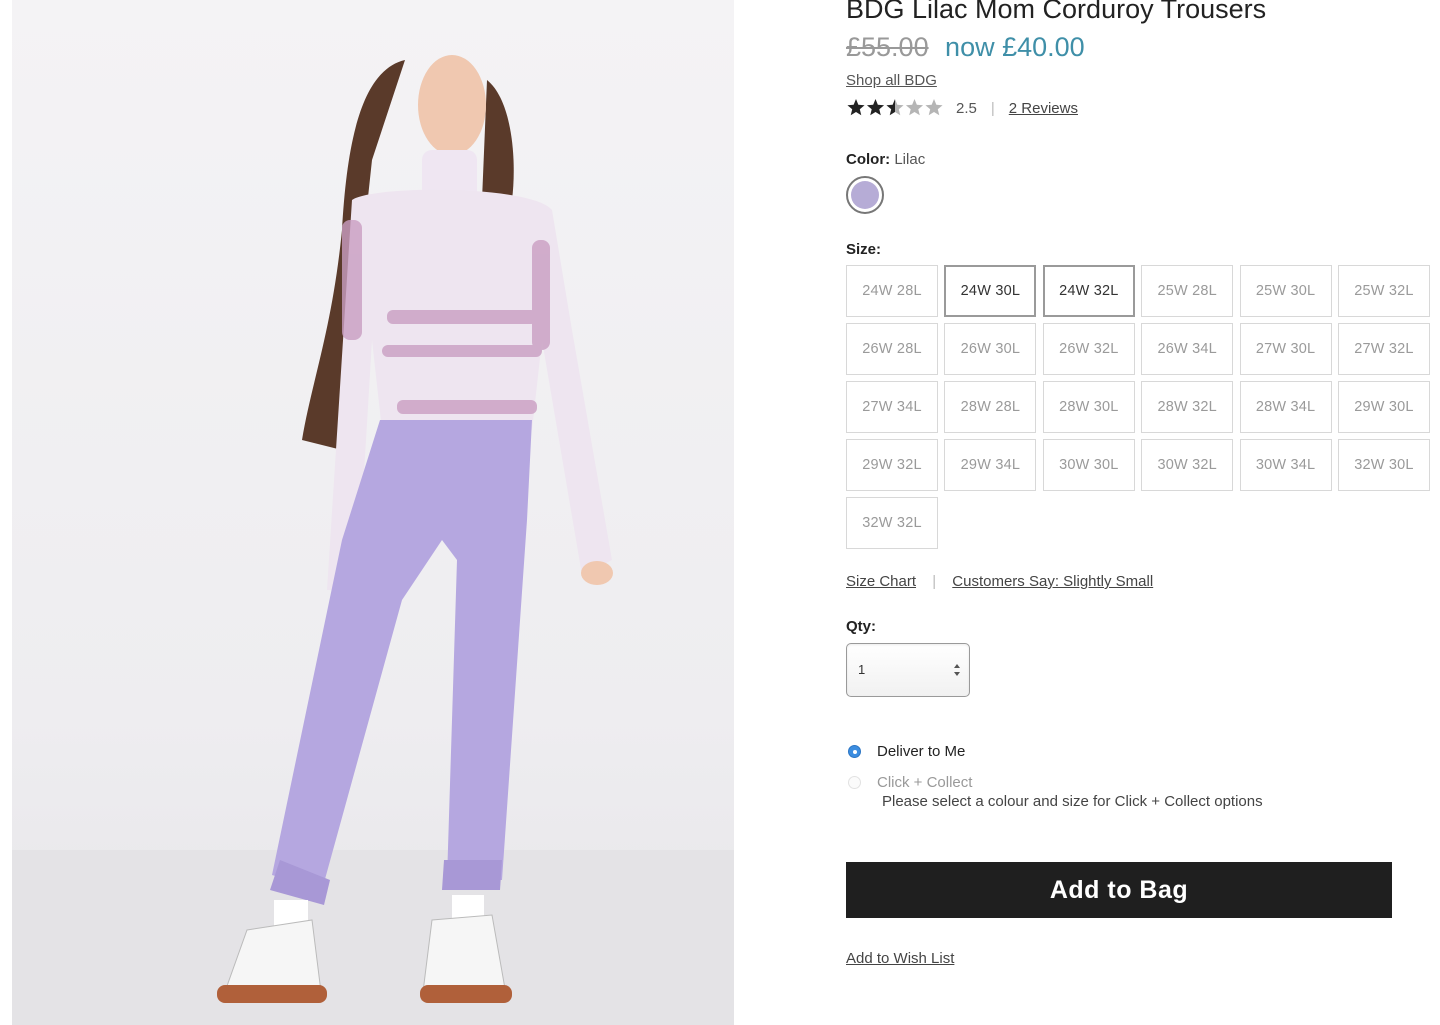  What do you see at coordinates (891, 80) in the screenshot?
I see `shop-all-brand-link: Shop all BDG` at bounding box center [891, 80].